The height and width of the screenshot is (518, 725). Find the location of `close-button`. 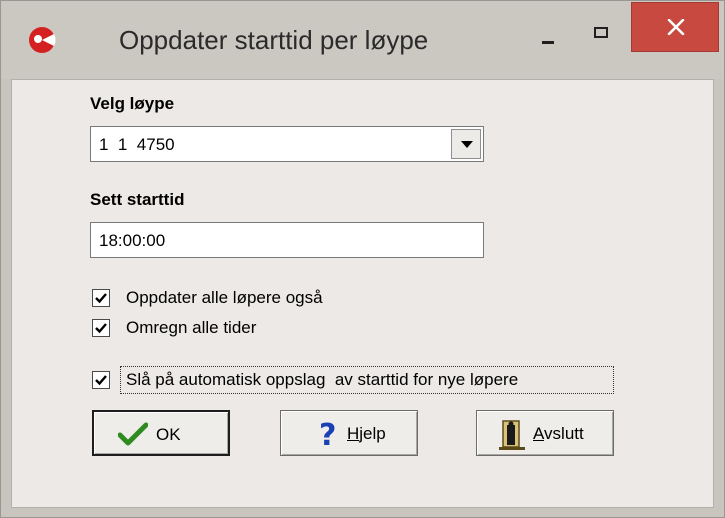

close-button is located at coordinates (675, 27).